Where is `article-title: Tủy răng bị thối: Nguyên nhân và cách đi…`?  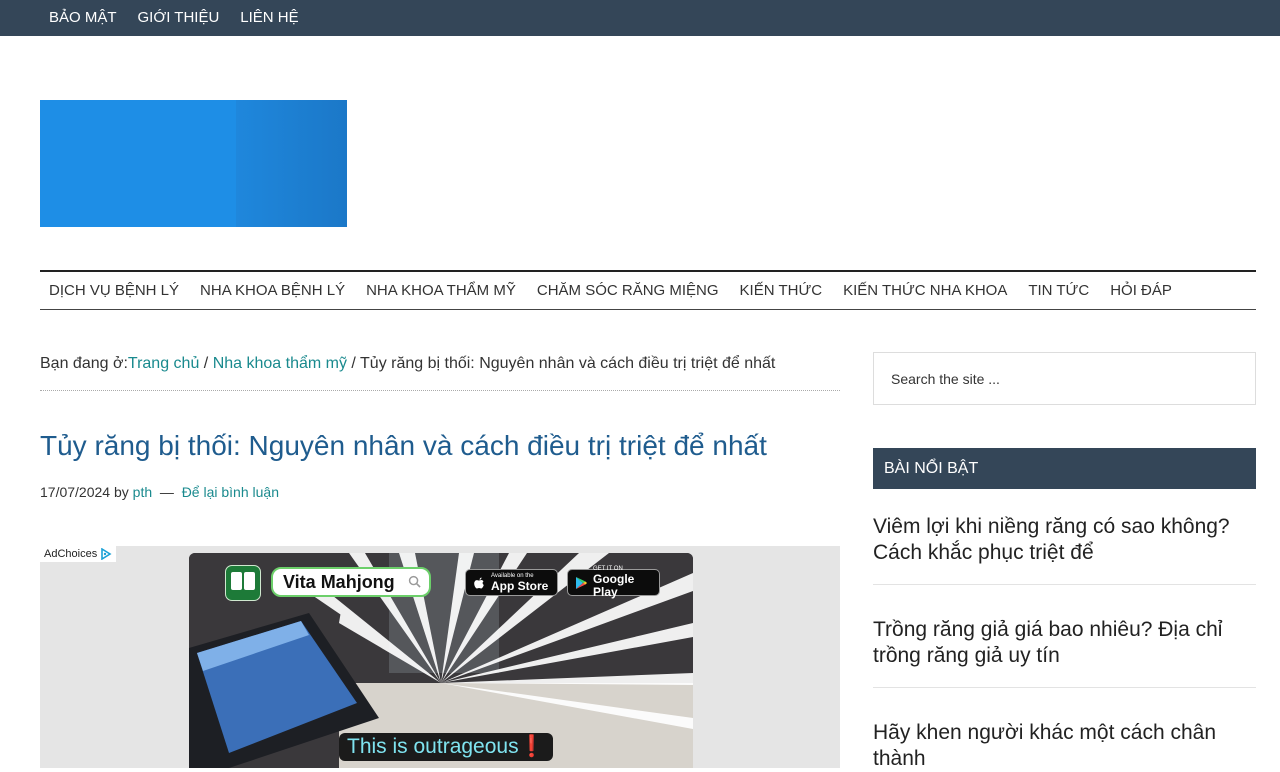
article-title: Tủy răng bị thối: Nguyên nhân và cách đi… is located at coordinates (403, 445).